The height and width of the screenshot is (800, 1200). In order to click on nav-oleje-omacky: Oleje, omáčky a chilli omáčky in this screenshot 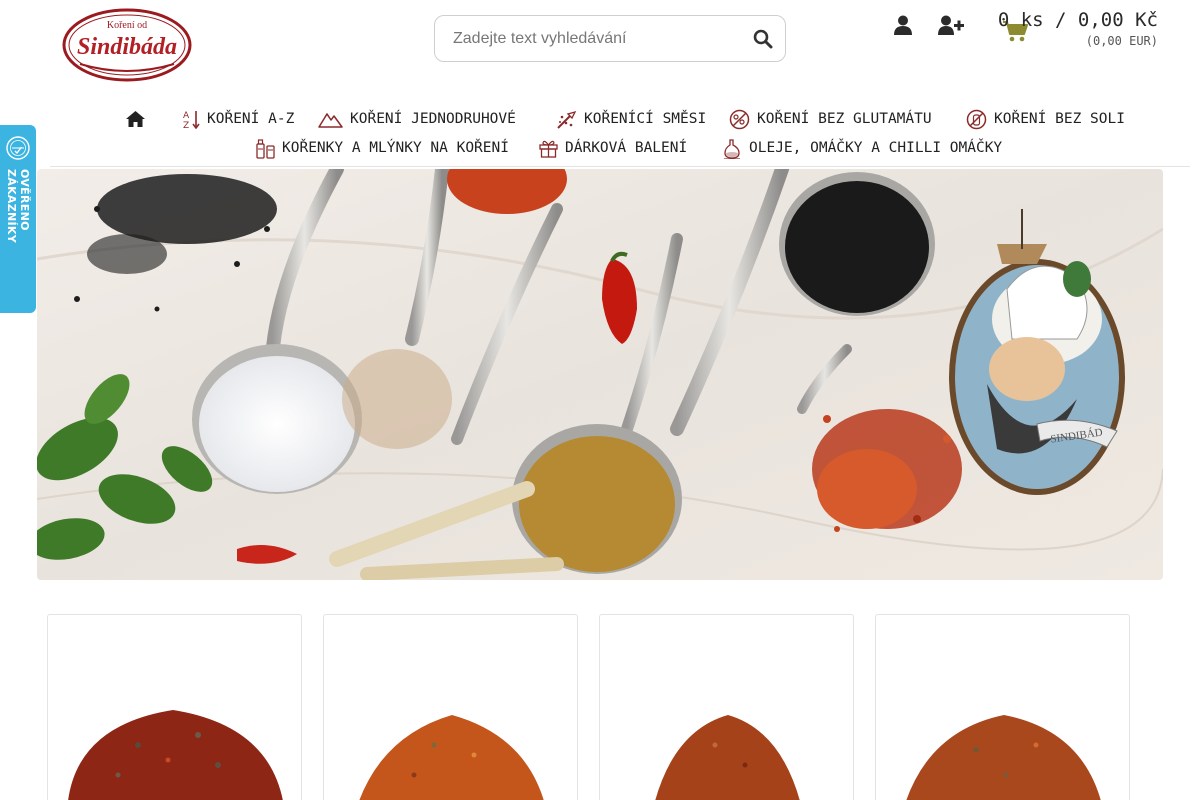, I will do `click(862, 148)`.